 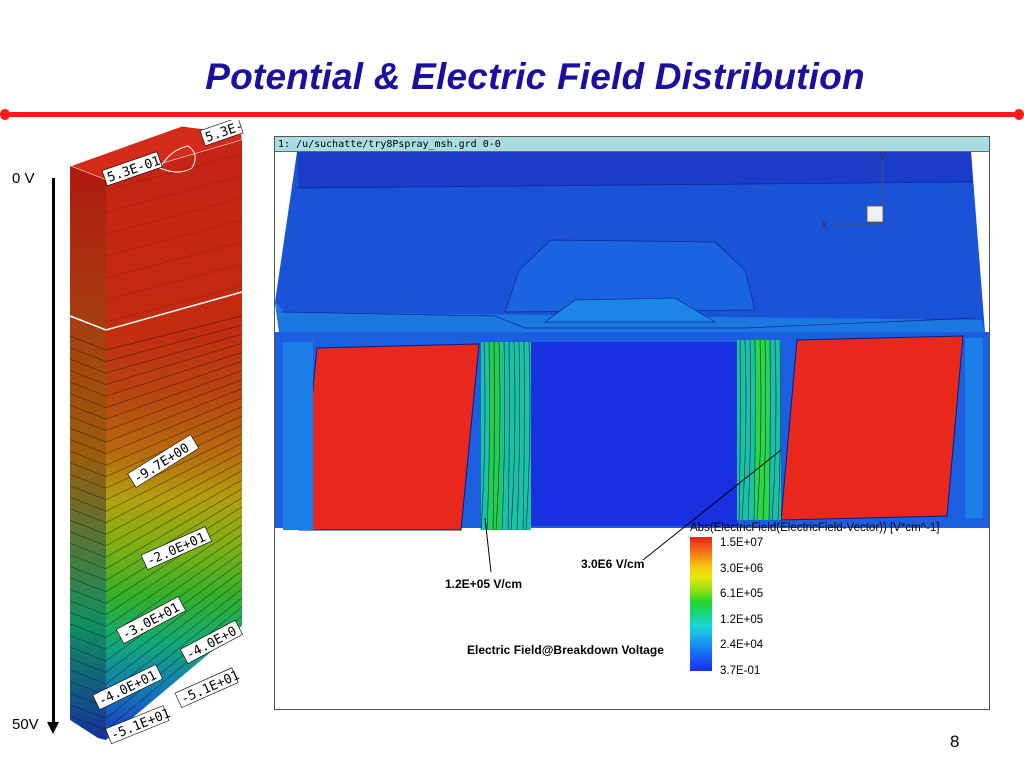 What do you see at coordinates (824, 225) in the screenshot?
I see `axis-x-label: X` at bounding box center [824, 225].